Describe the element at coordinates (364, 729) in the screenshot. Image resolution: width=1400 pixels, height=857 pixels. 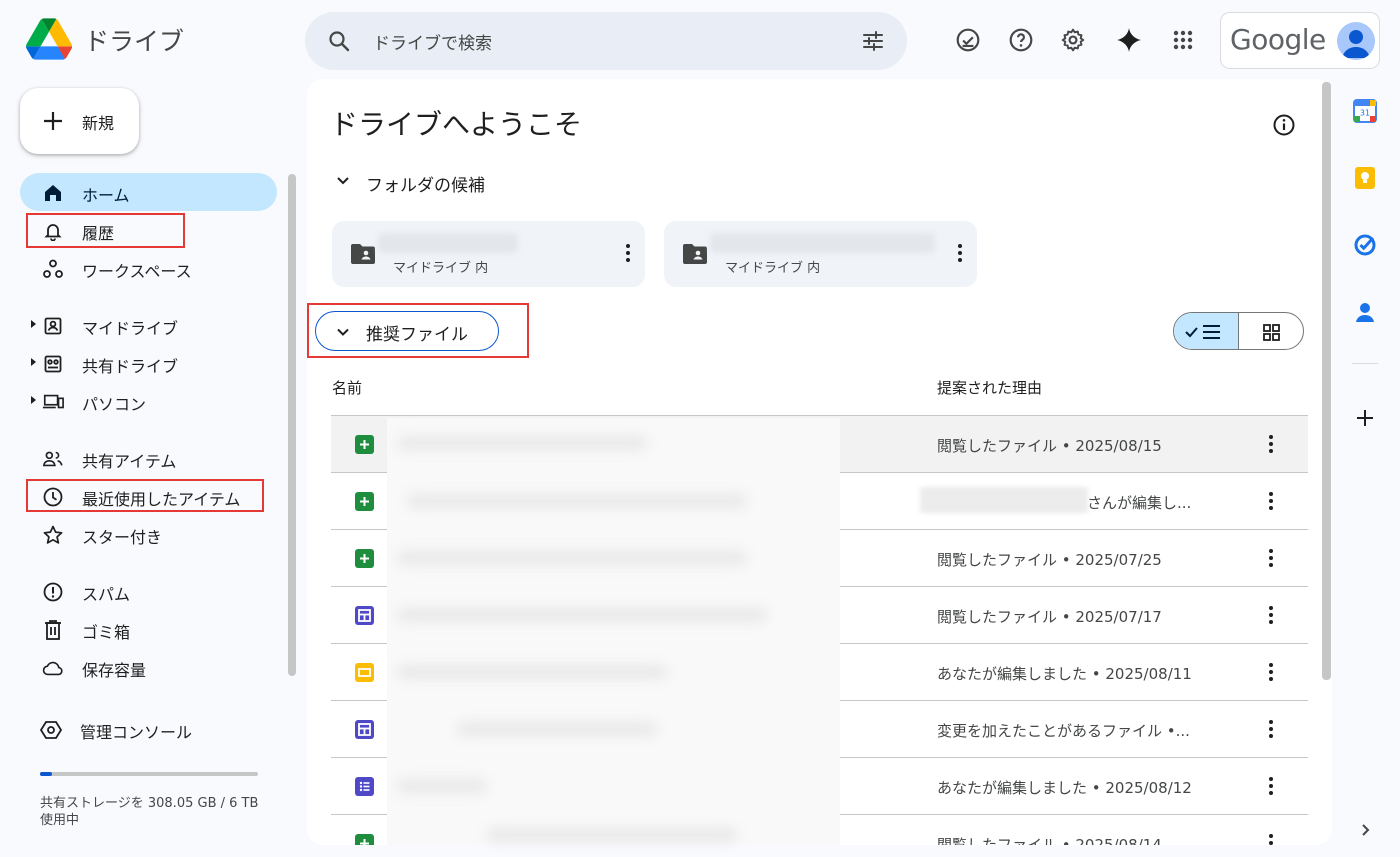
I see `layout-doc-icon` at that location.